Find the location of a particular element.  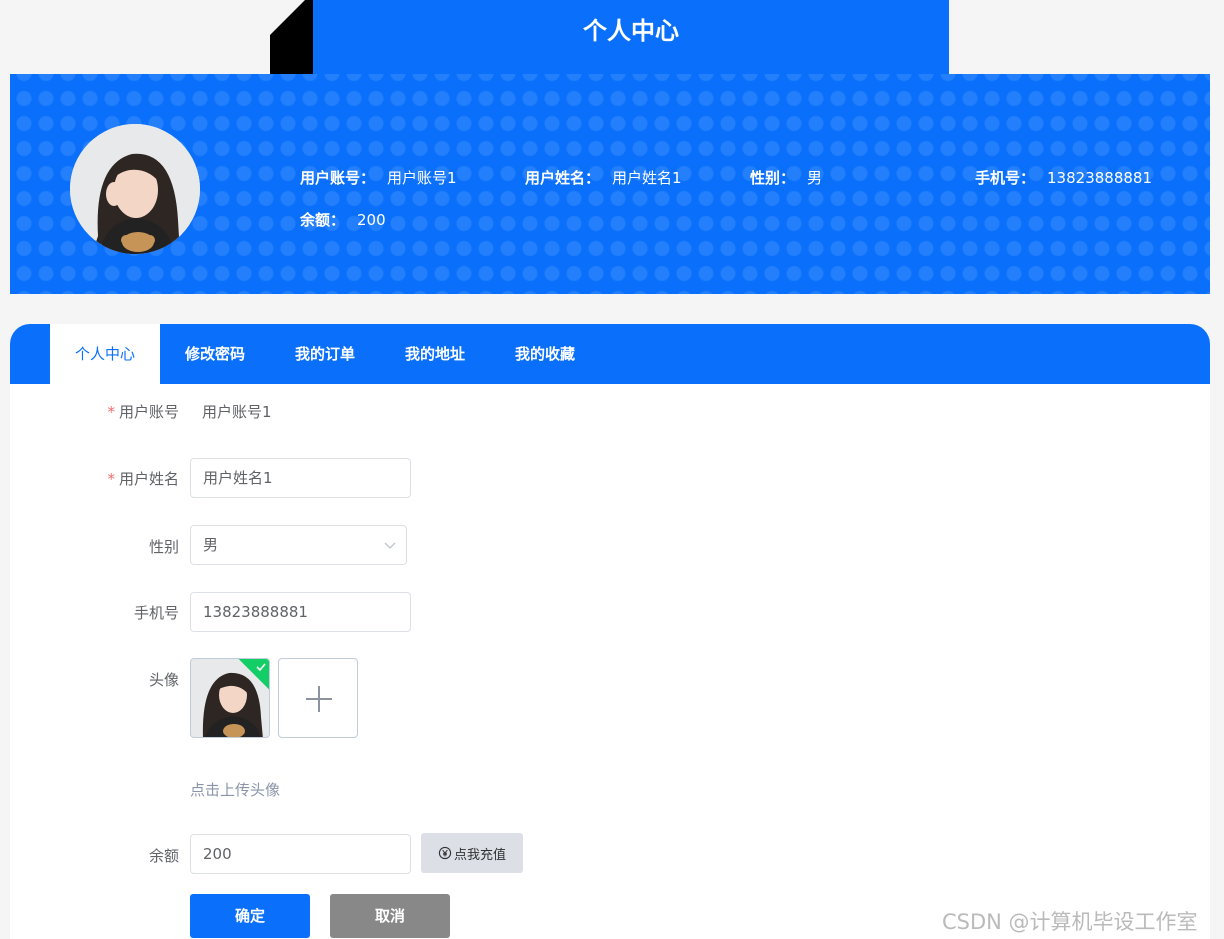

tab-my-address: 我的地址 is located at coordinates (435, 354).